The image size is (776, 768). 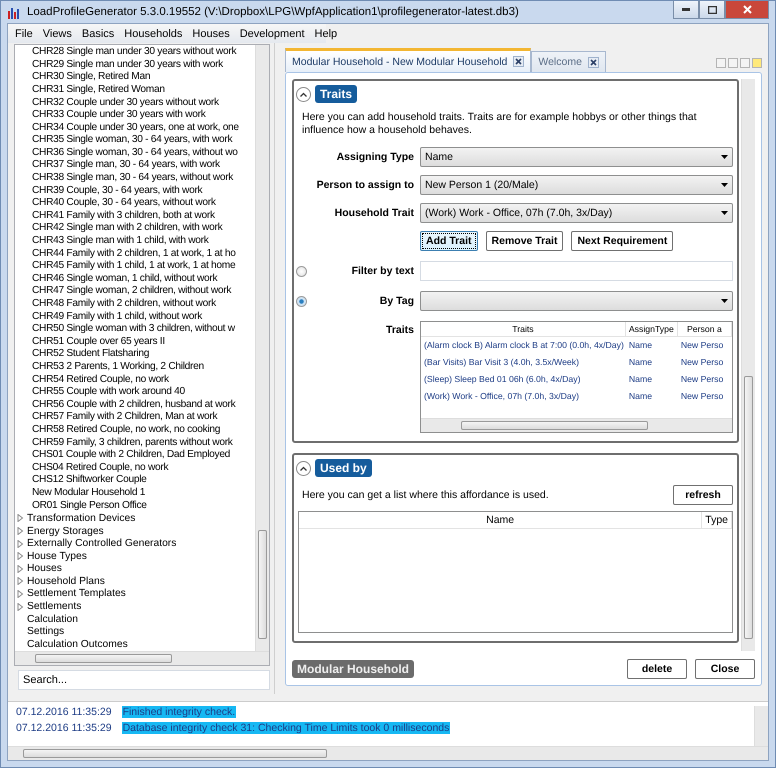 I want to click on maximize-button, so click(x=712, y=10).